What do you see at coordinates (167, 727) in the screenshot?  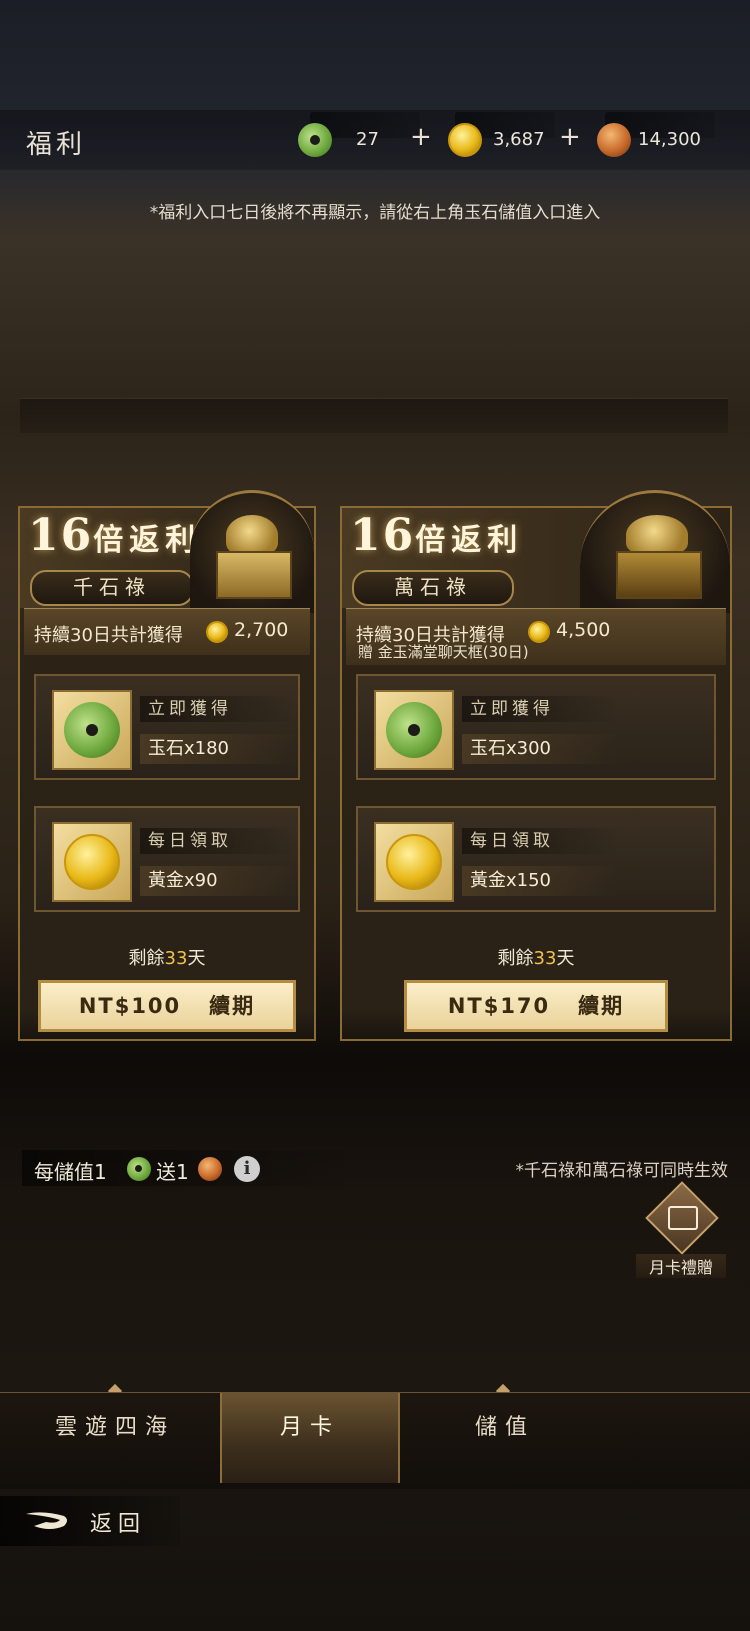 I see `instant-reward: 立即獲得 玉石x180` at bounding box center [167, 727].